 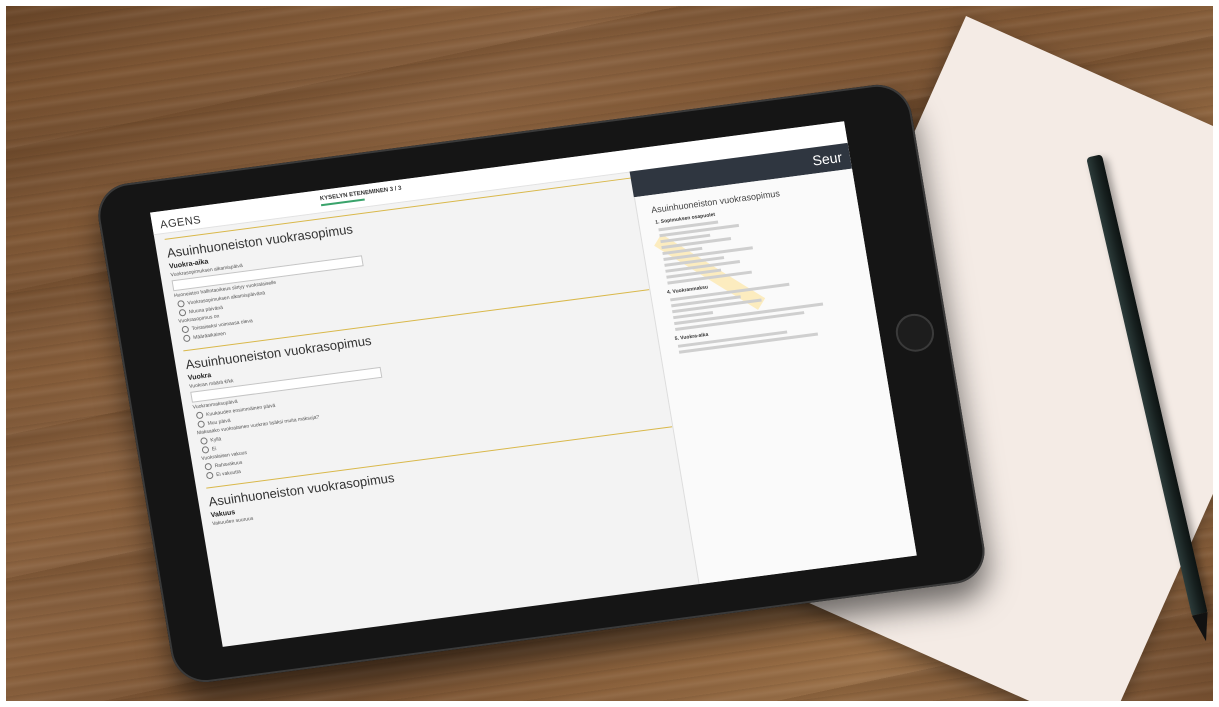 I want to click on home-button, so click(x=914, y=333).